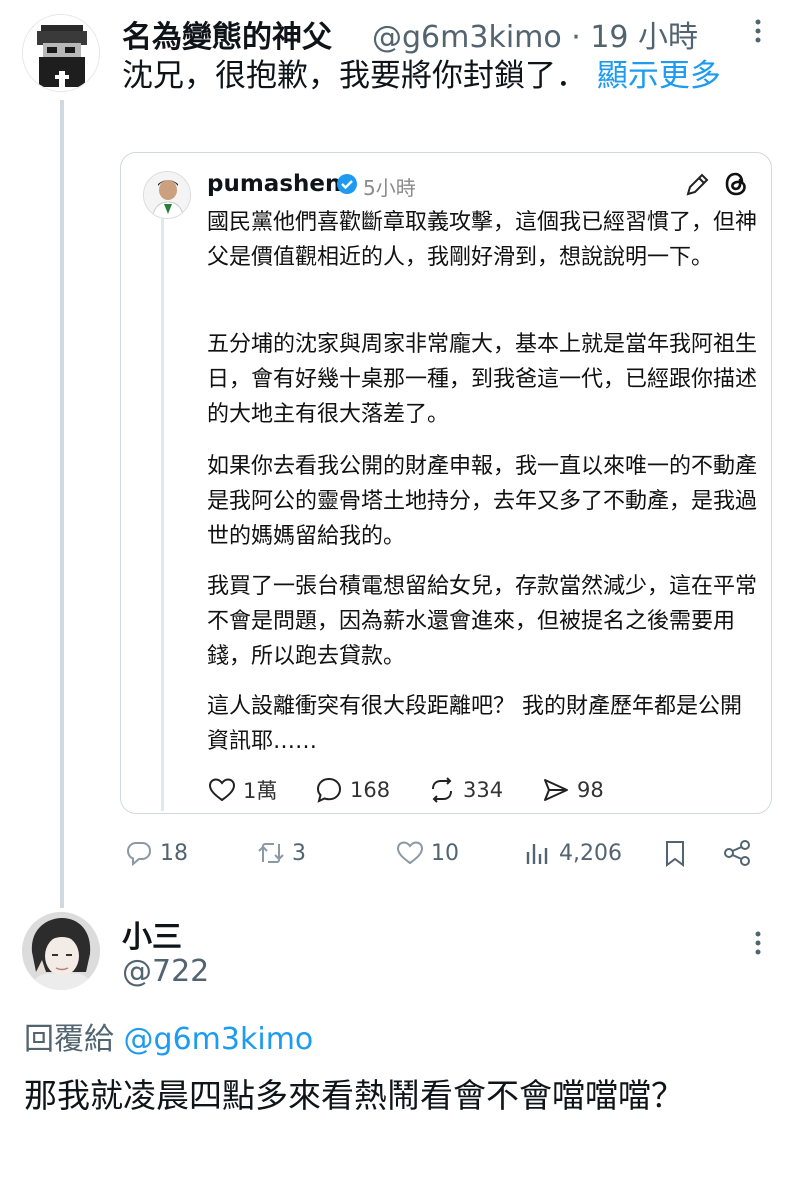  What do you see at coordinates (389, 188) in the screenshot?
I see `card-timestamp: 5小時` at bounding box center [389, 188].